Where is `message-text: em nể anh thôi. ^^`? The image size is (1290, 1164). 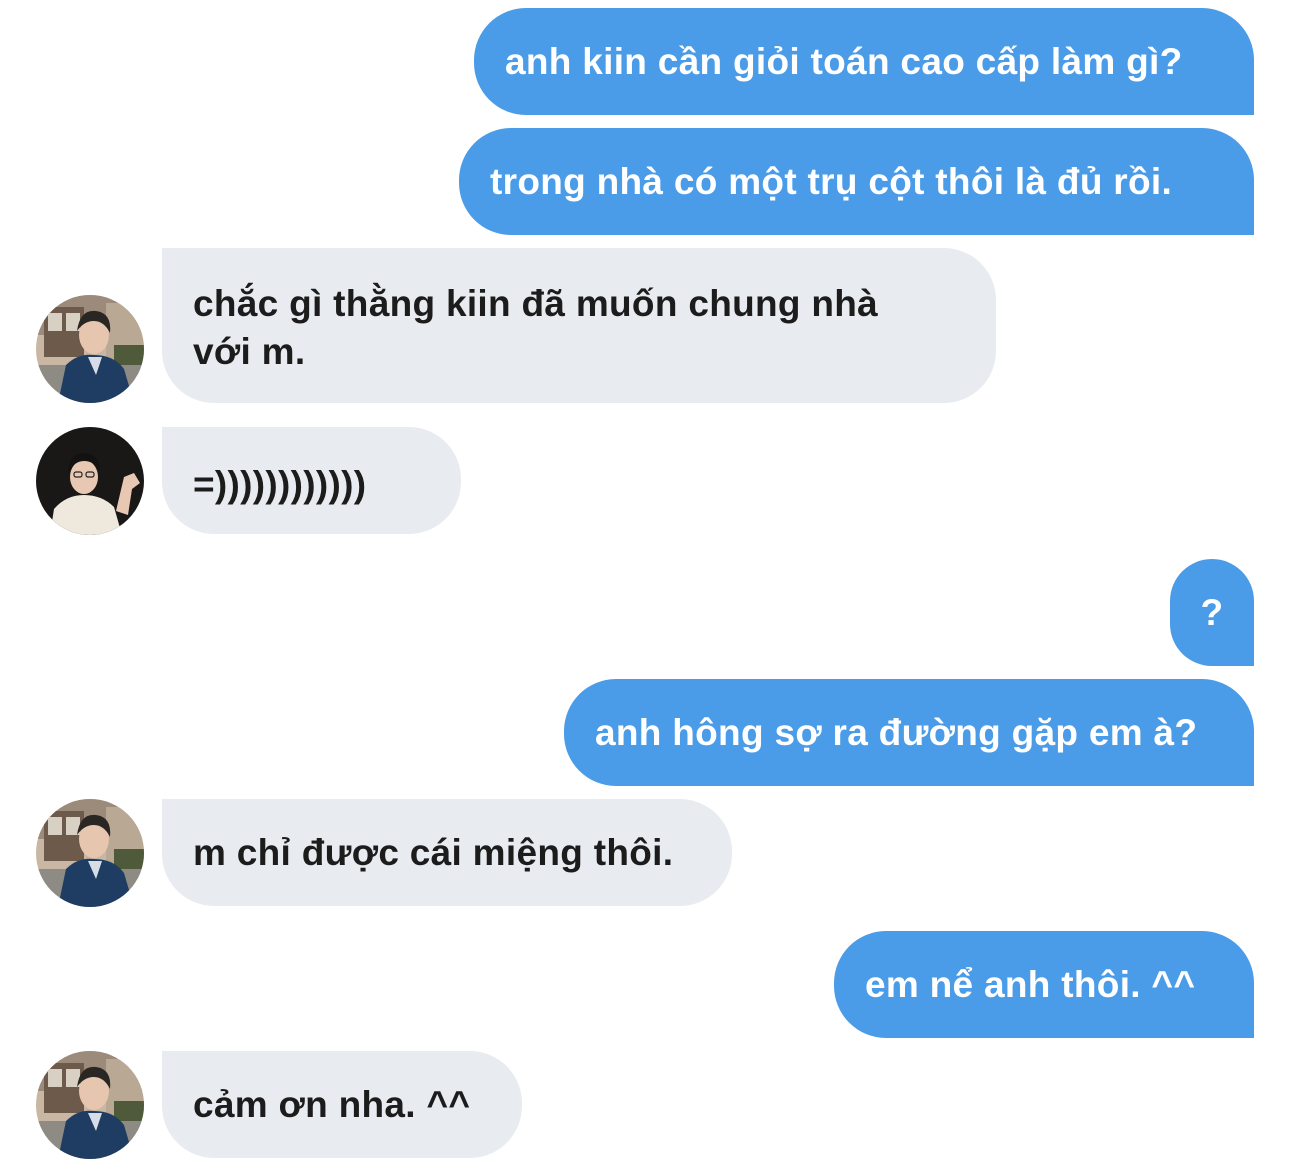
message-text: em nể anh thôi. ^^ is located at coordinates (1030, 984).